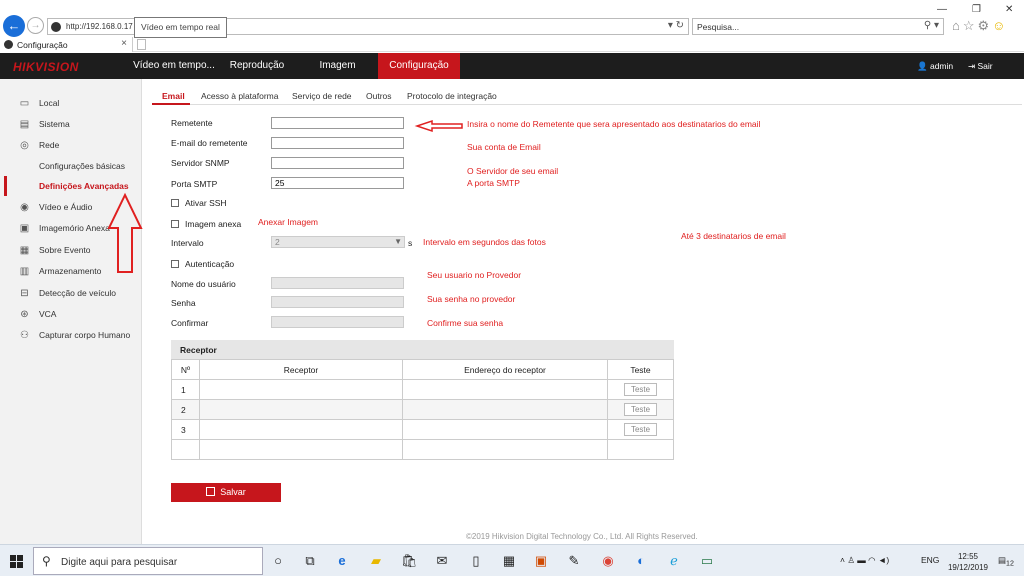  Describe the element at coordinates (337, 143) in the screenshot. I see `sender-email-input` at that location.